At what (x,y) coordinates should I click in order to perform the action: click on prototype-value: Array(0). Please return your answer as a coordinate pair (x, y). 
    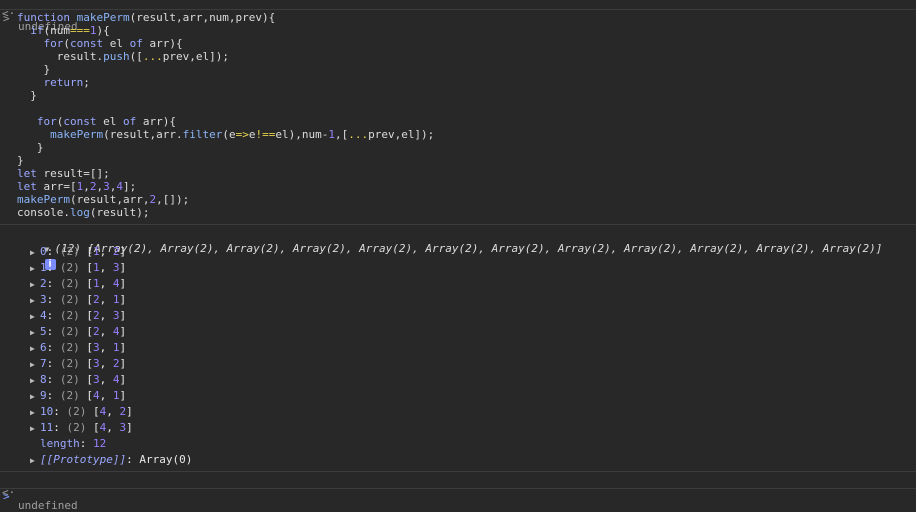
    Looking at the image, I should click on (166, 459).